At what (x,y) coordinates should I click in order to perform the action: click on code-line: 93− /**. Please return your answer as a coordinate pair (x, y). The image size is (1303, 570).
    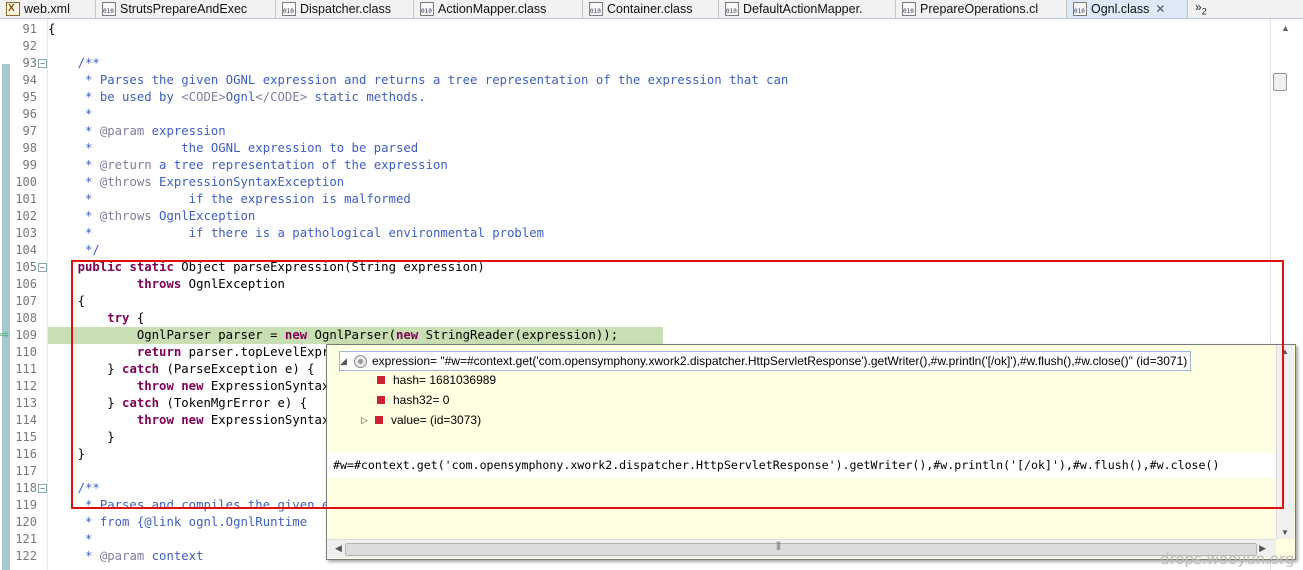
    Looking at the image, I should click on (635, 63).